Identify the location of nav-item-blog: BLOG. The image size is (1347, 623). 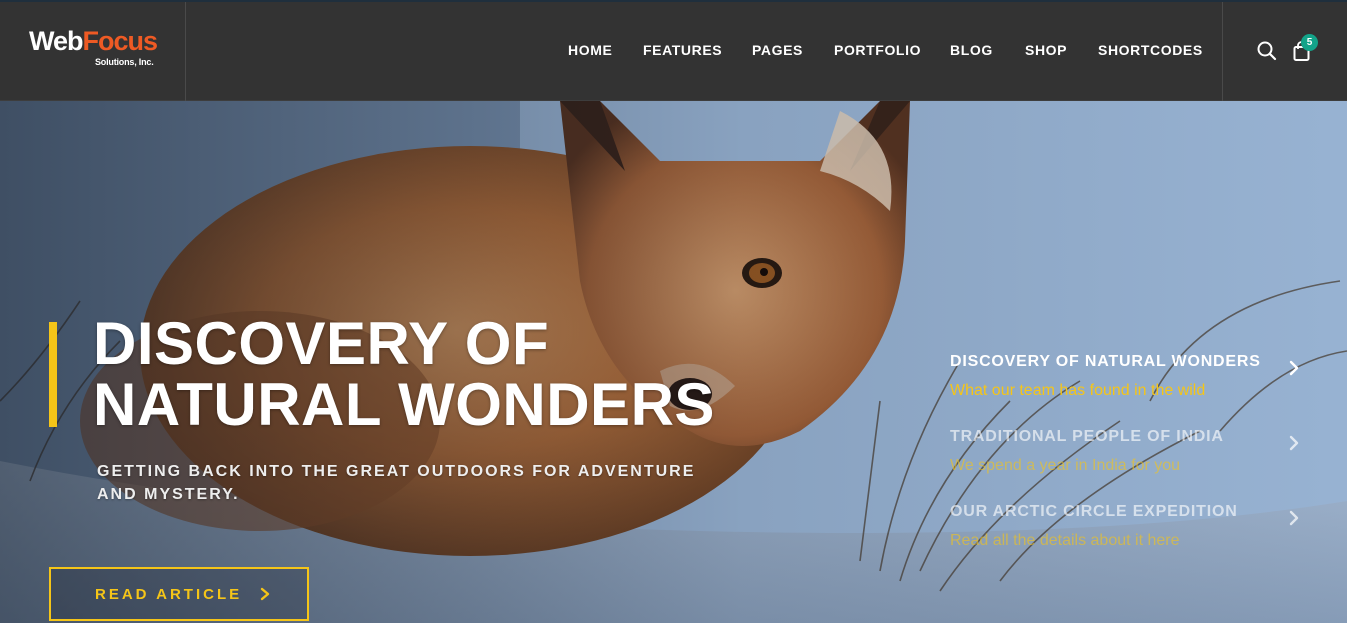
(971, 50).